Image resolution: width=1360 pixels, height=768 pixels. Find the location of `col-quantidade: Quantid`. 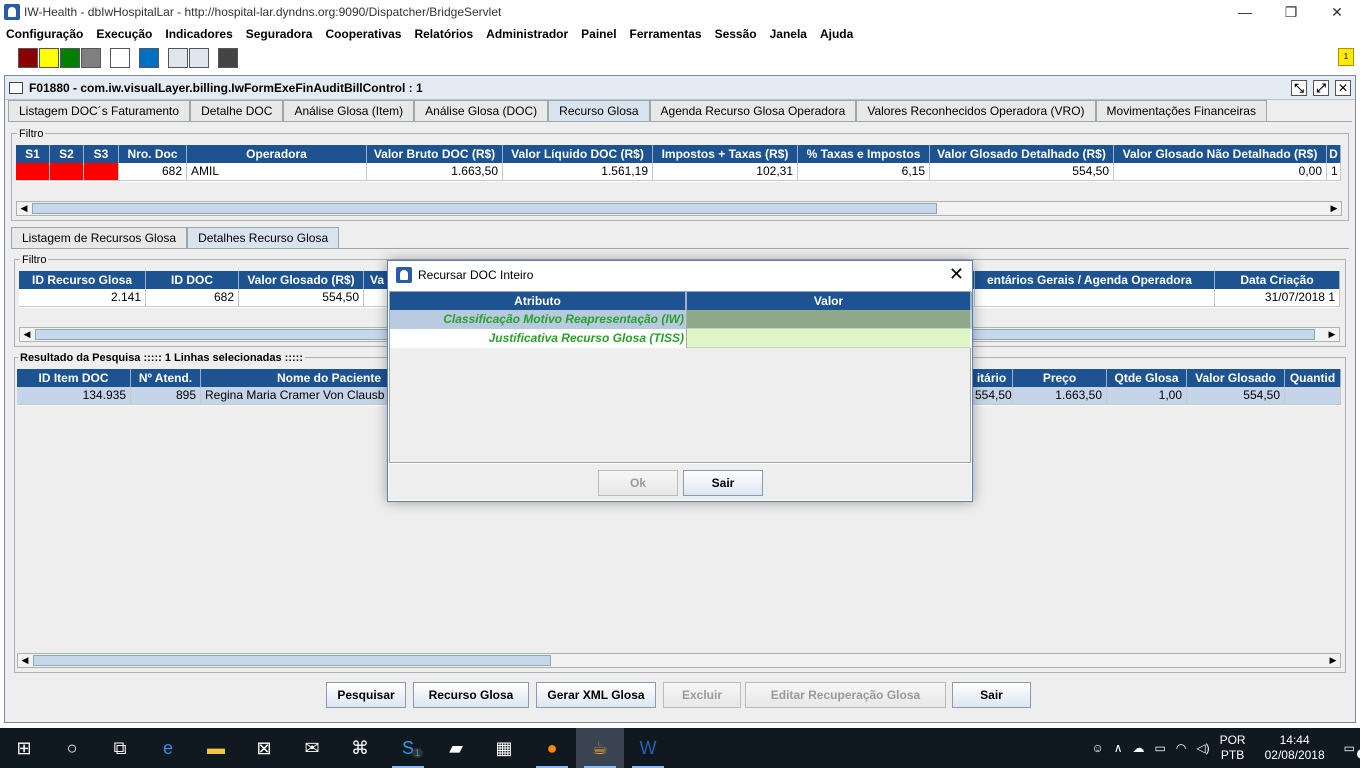

col-quantidade: Quantid is located at coordinates (1313, 378).